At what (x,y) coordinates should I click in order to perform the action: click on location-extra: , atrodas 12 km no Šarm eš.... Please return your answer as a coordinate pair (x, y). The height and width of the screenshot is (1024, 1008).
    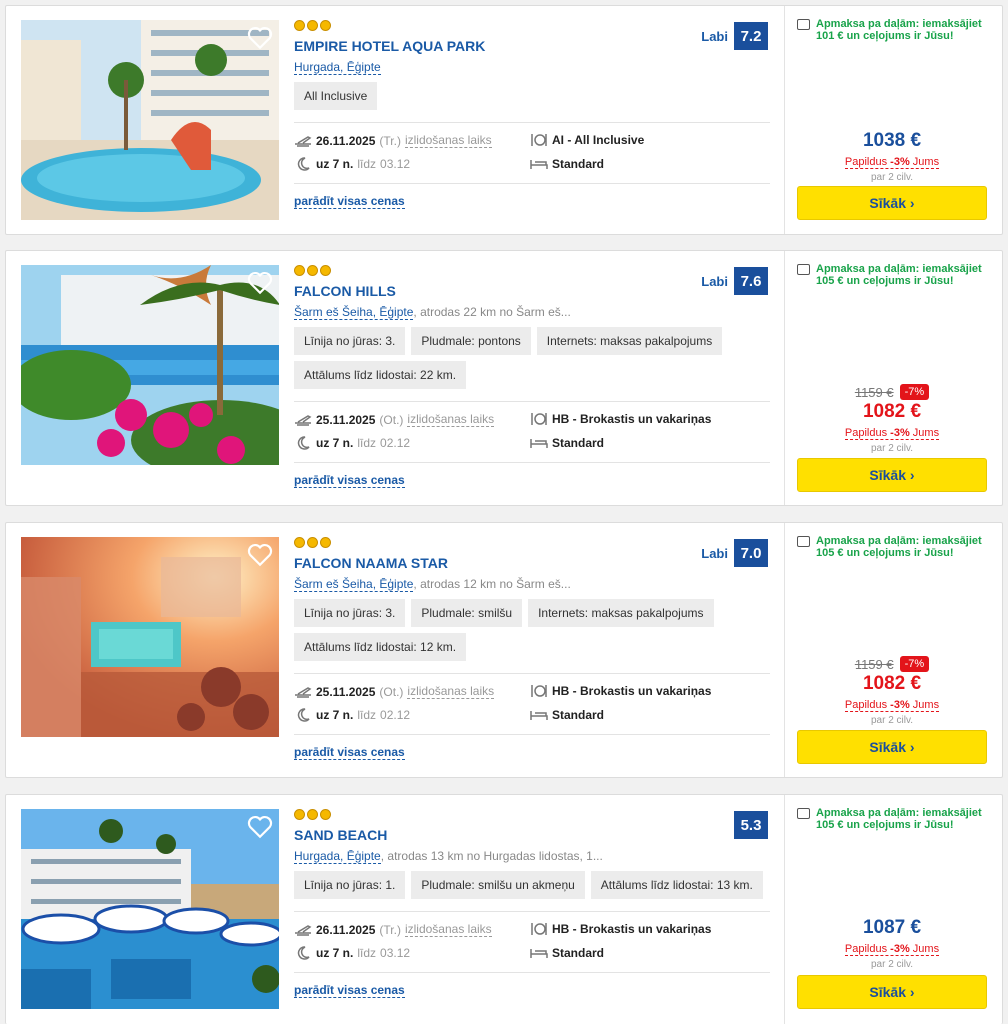
    Looking at the image, I should click on (492, 584).